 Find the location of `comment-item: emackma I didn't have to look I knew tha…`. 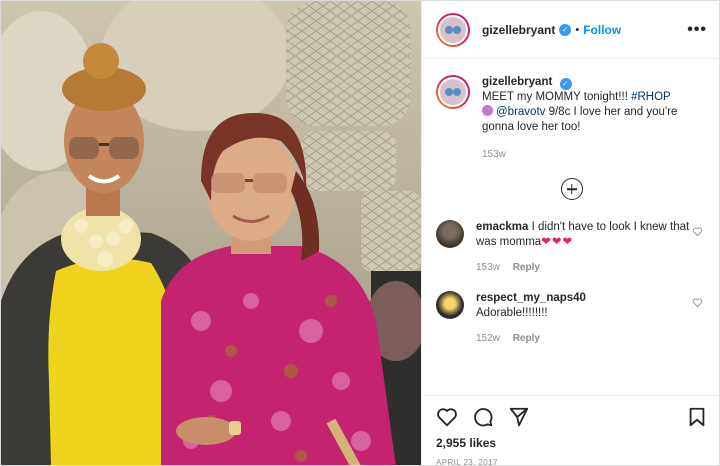

comment-item: emackma I didn't have to look I knew tha… is located at coordinates (571, 247).